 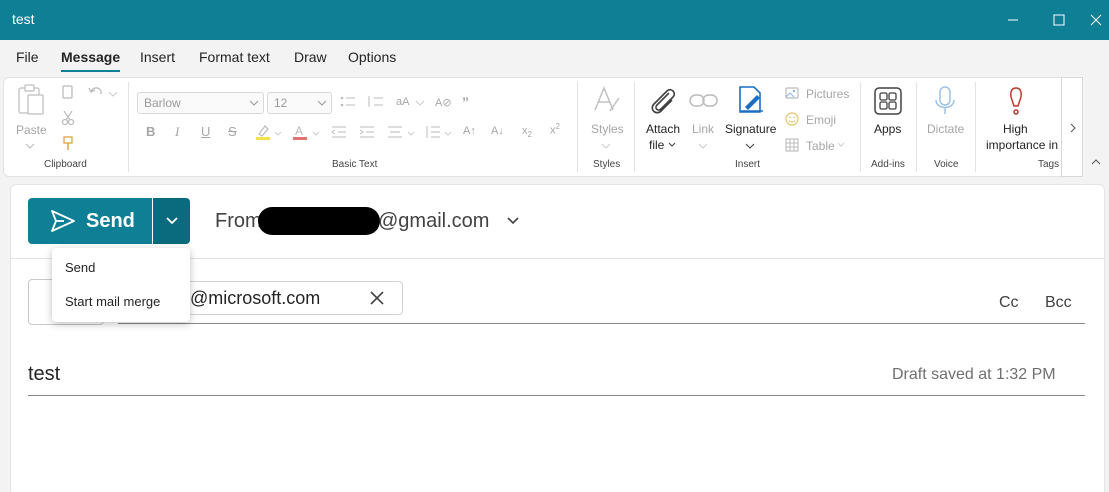 What do you see at coordinates (821, 120) in the screenshot?
I see `emoji-label: Emoji` at bounding box center [821, 120].